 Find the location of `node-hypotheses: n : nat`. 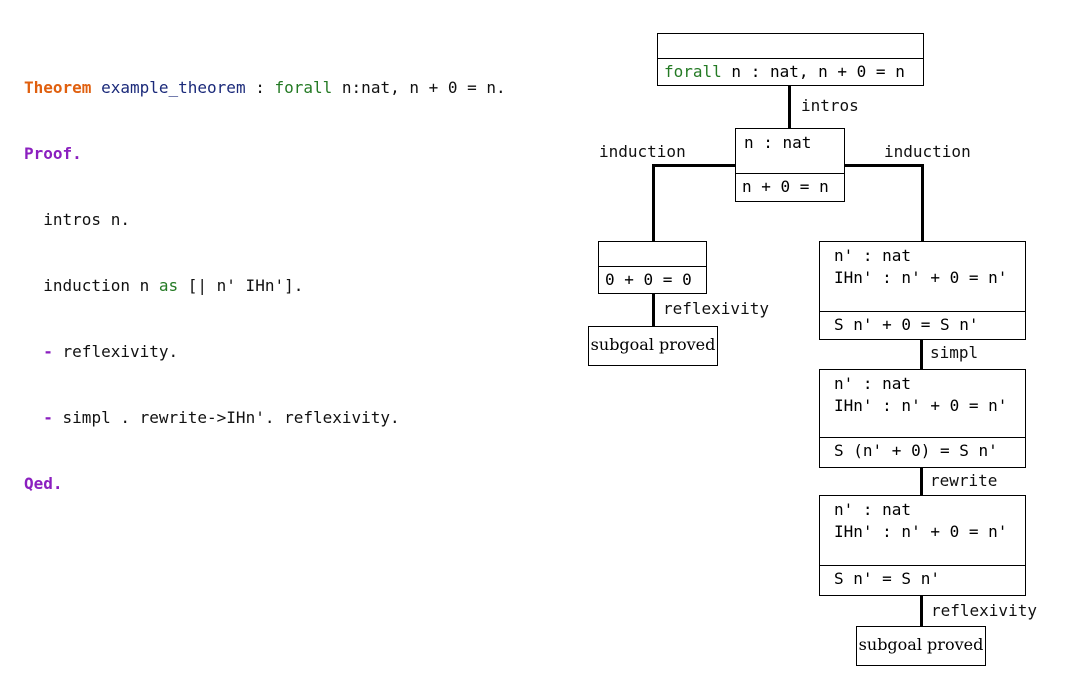

node-hypotheses: n : nat is located at coordinates (790, 151).